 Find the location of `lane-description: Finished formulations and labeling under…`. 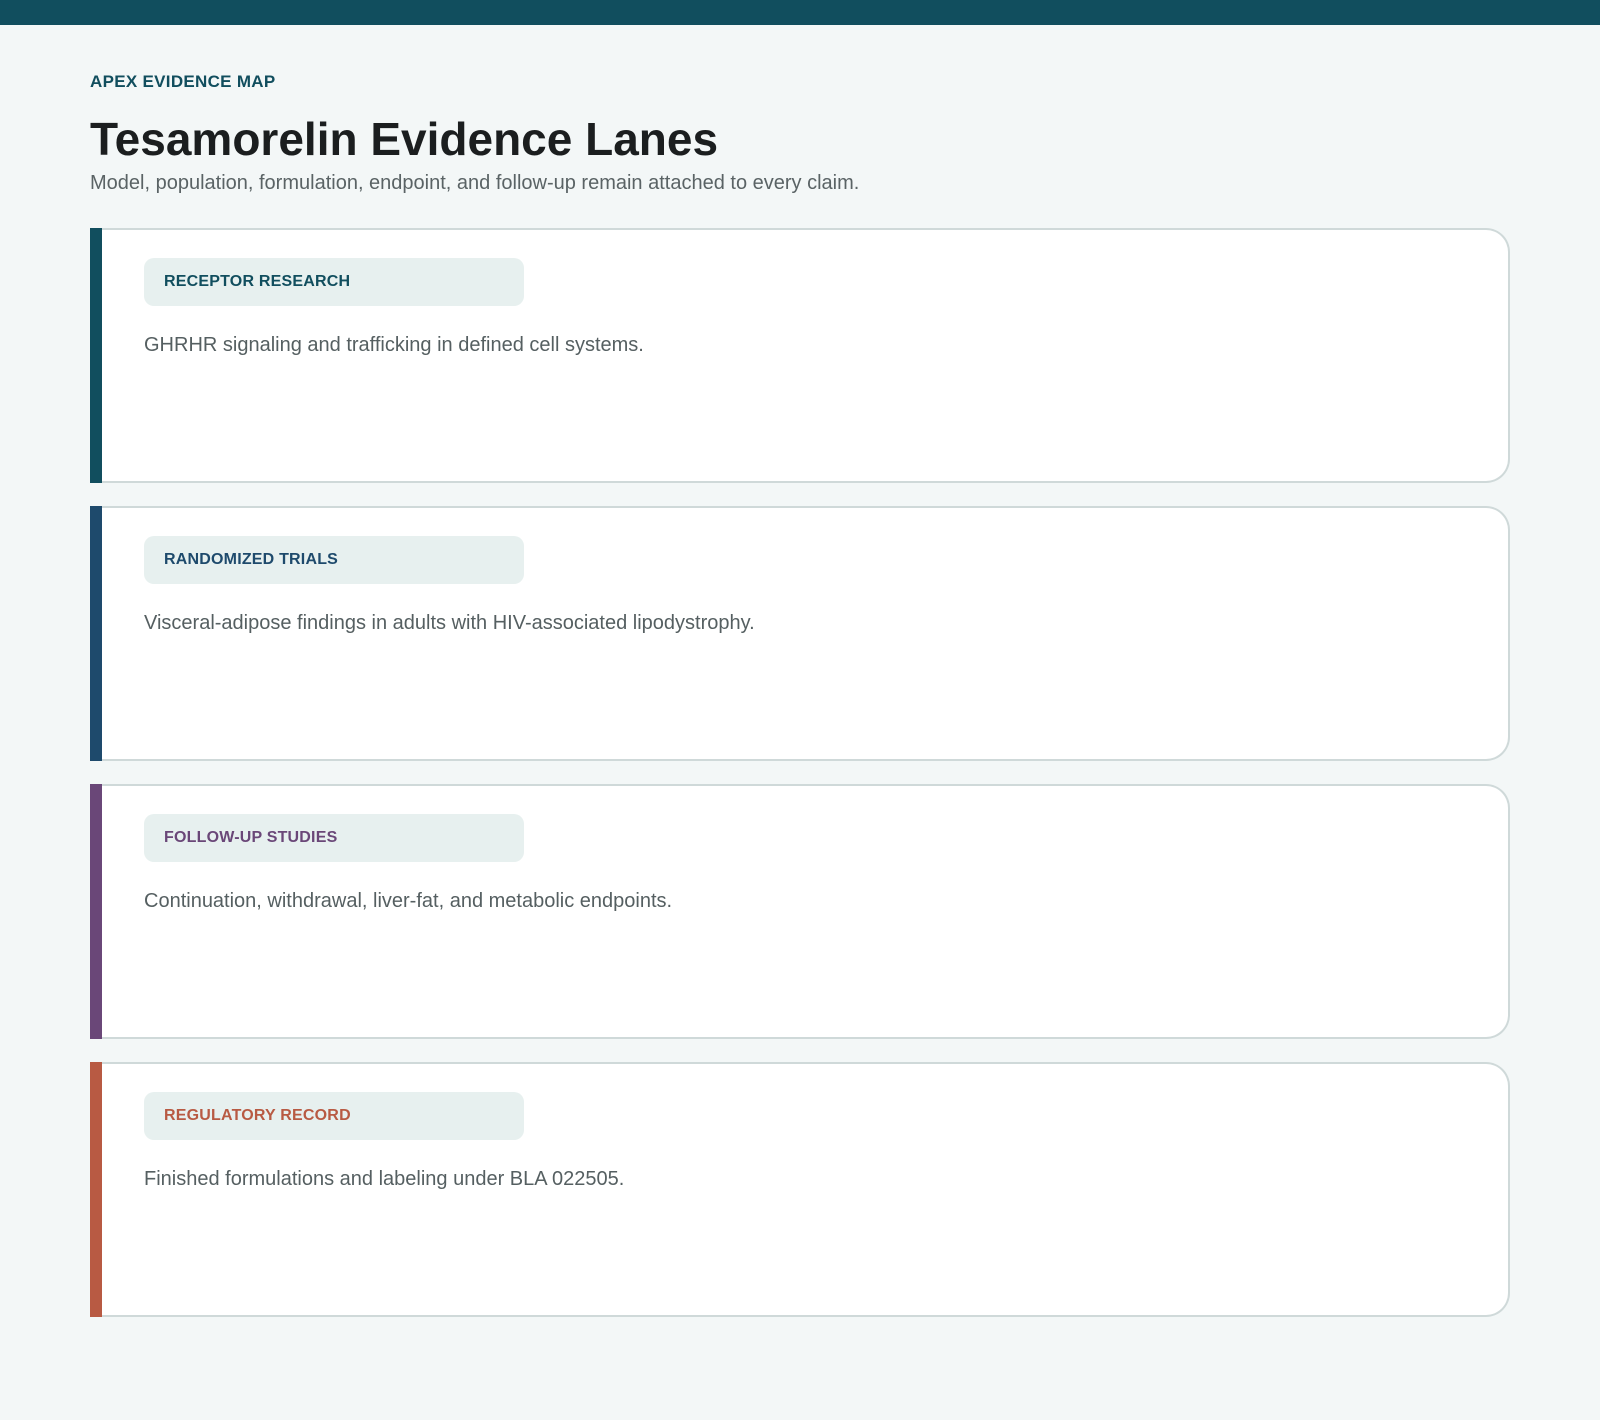

lane-description: Finished formulations and labeling under… is located at coordinates (384, 1179).